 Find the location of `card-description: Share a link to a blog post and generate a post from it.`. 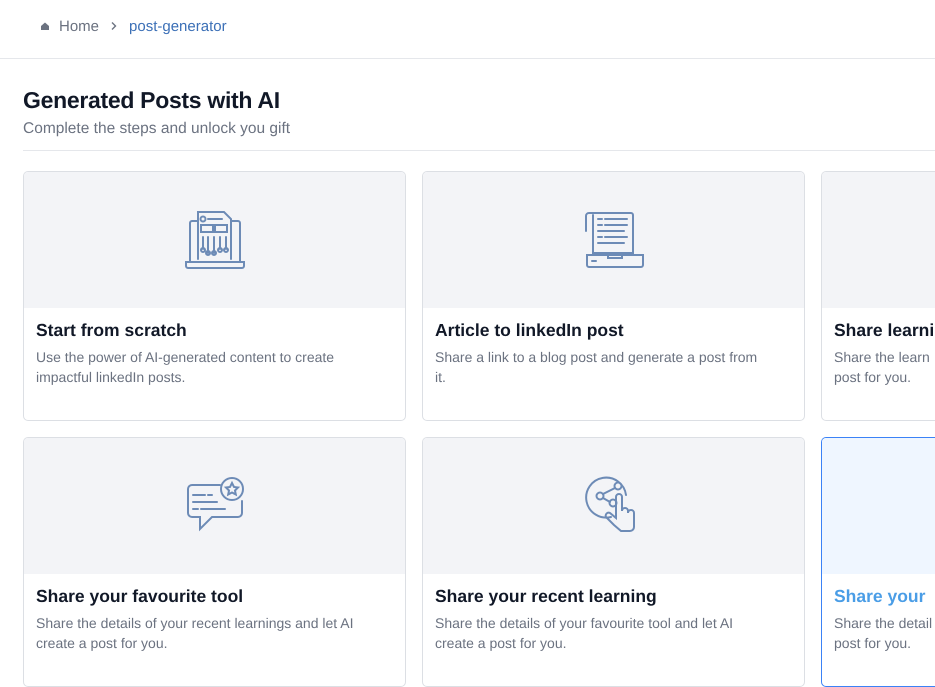

card-description: Share a link to a blog post and generate a post from it. is located at coordinates (596, 367).